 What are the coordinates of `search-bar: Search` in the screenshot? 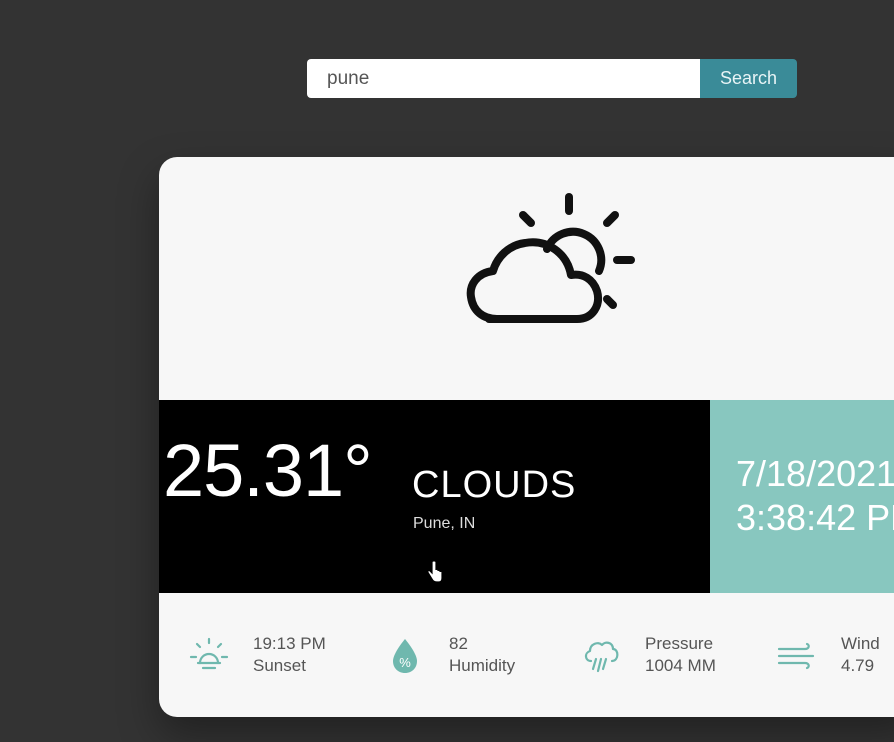 It's located at (552, 78).